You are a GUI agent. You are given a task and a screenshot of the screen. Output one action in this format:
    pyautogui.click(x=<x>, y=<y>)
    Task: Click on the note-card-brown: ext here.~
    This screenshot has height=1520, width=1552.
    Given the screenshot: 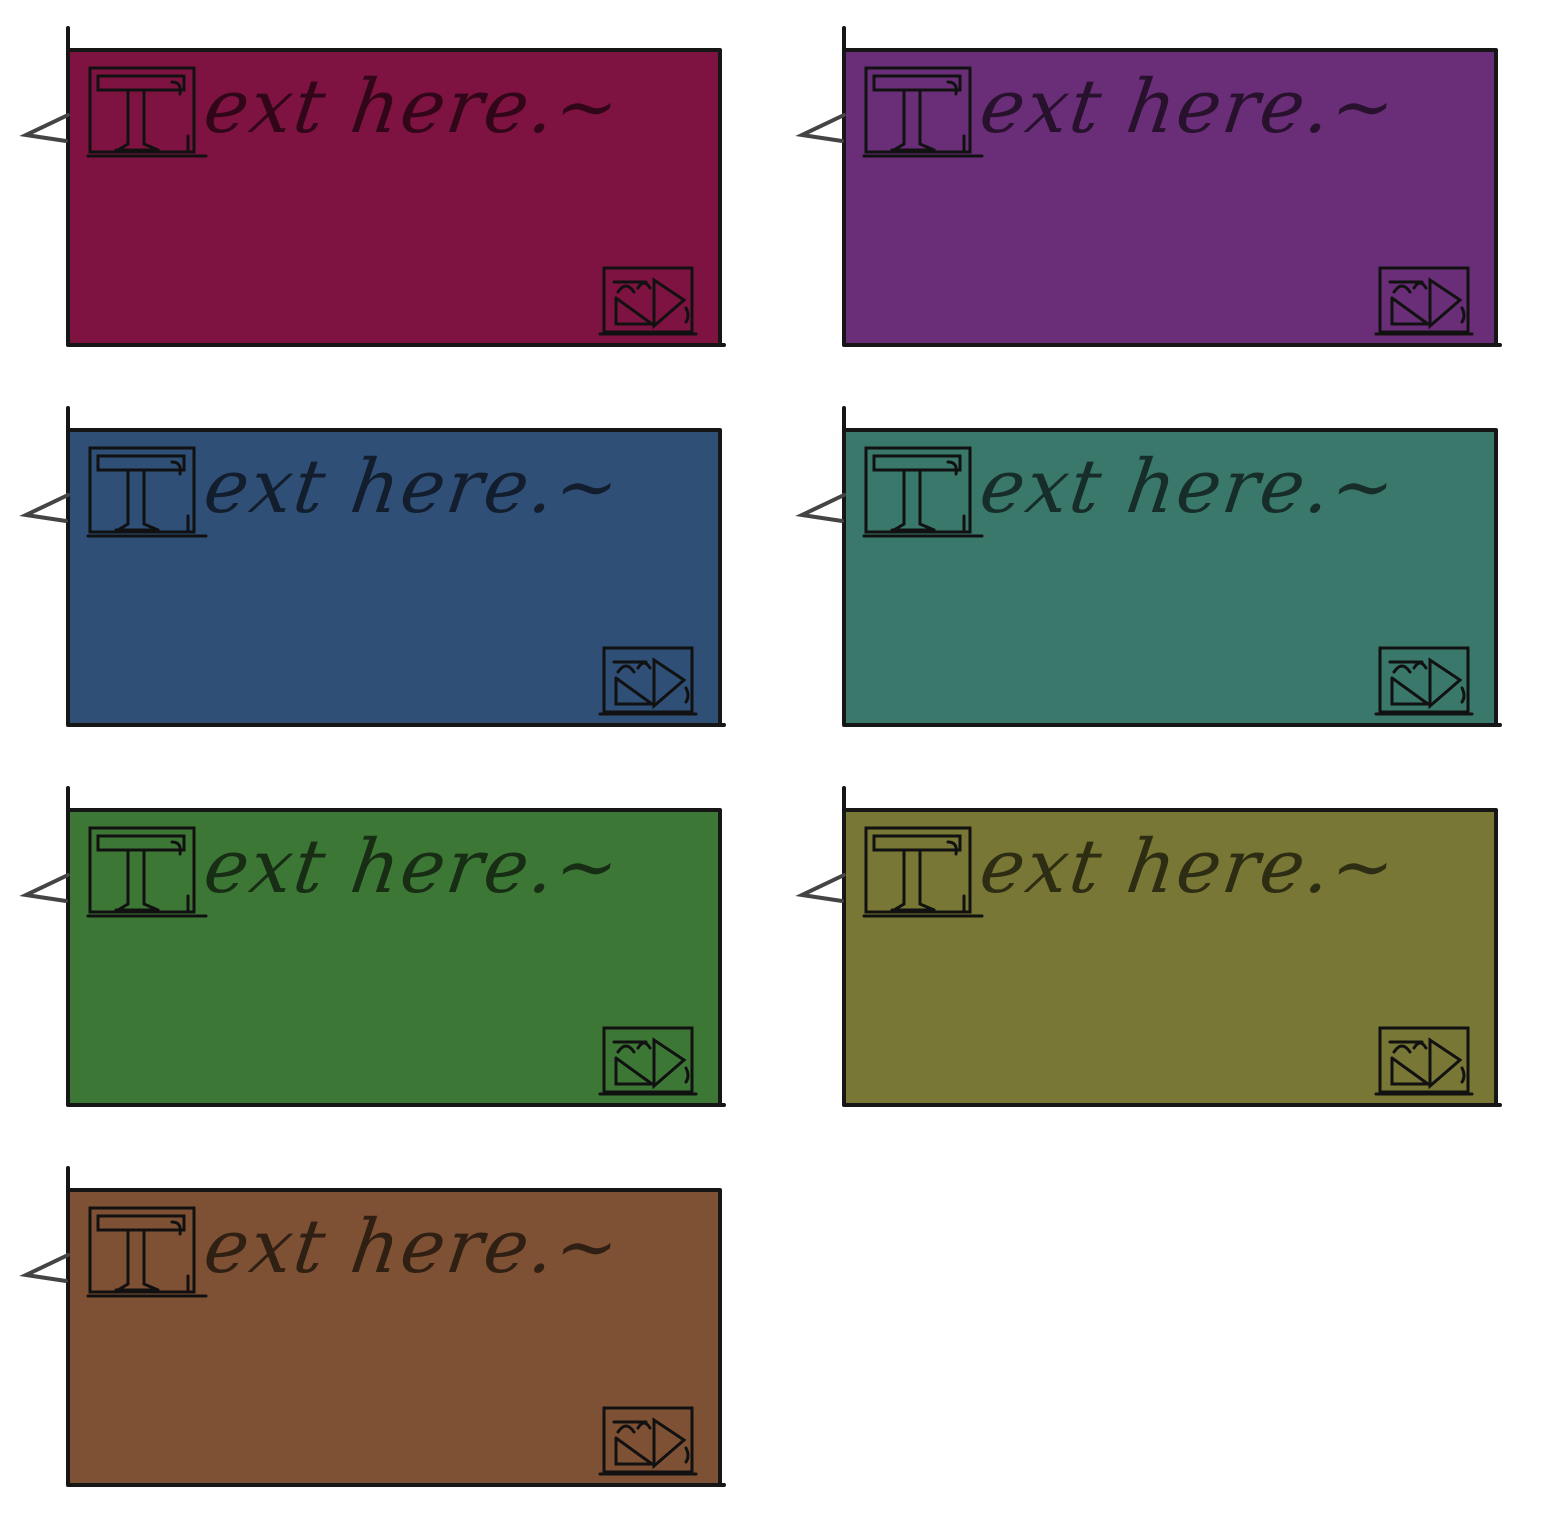 What is the action you would take?
    pyautogui.click(x=363, y=1313)
    